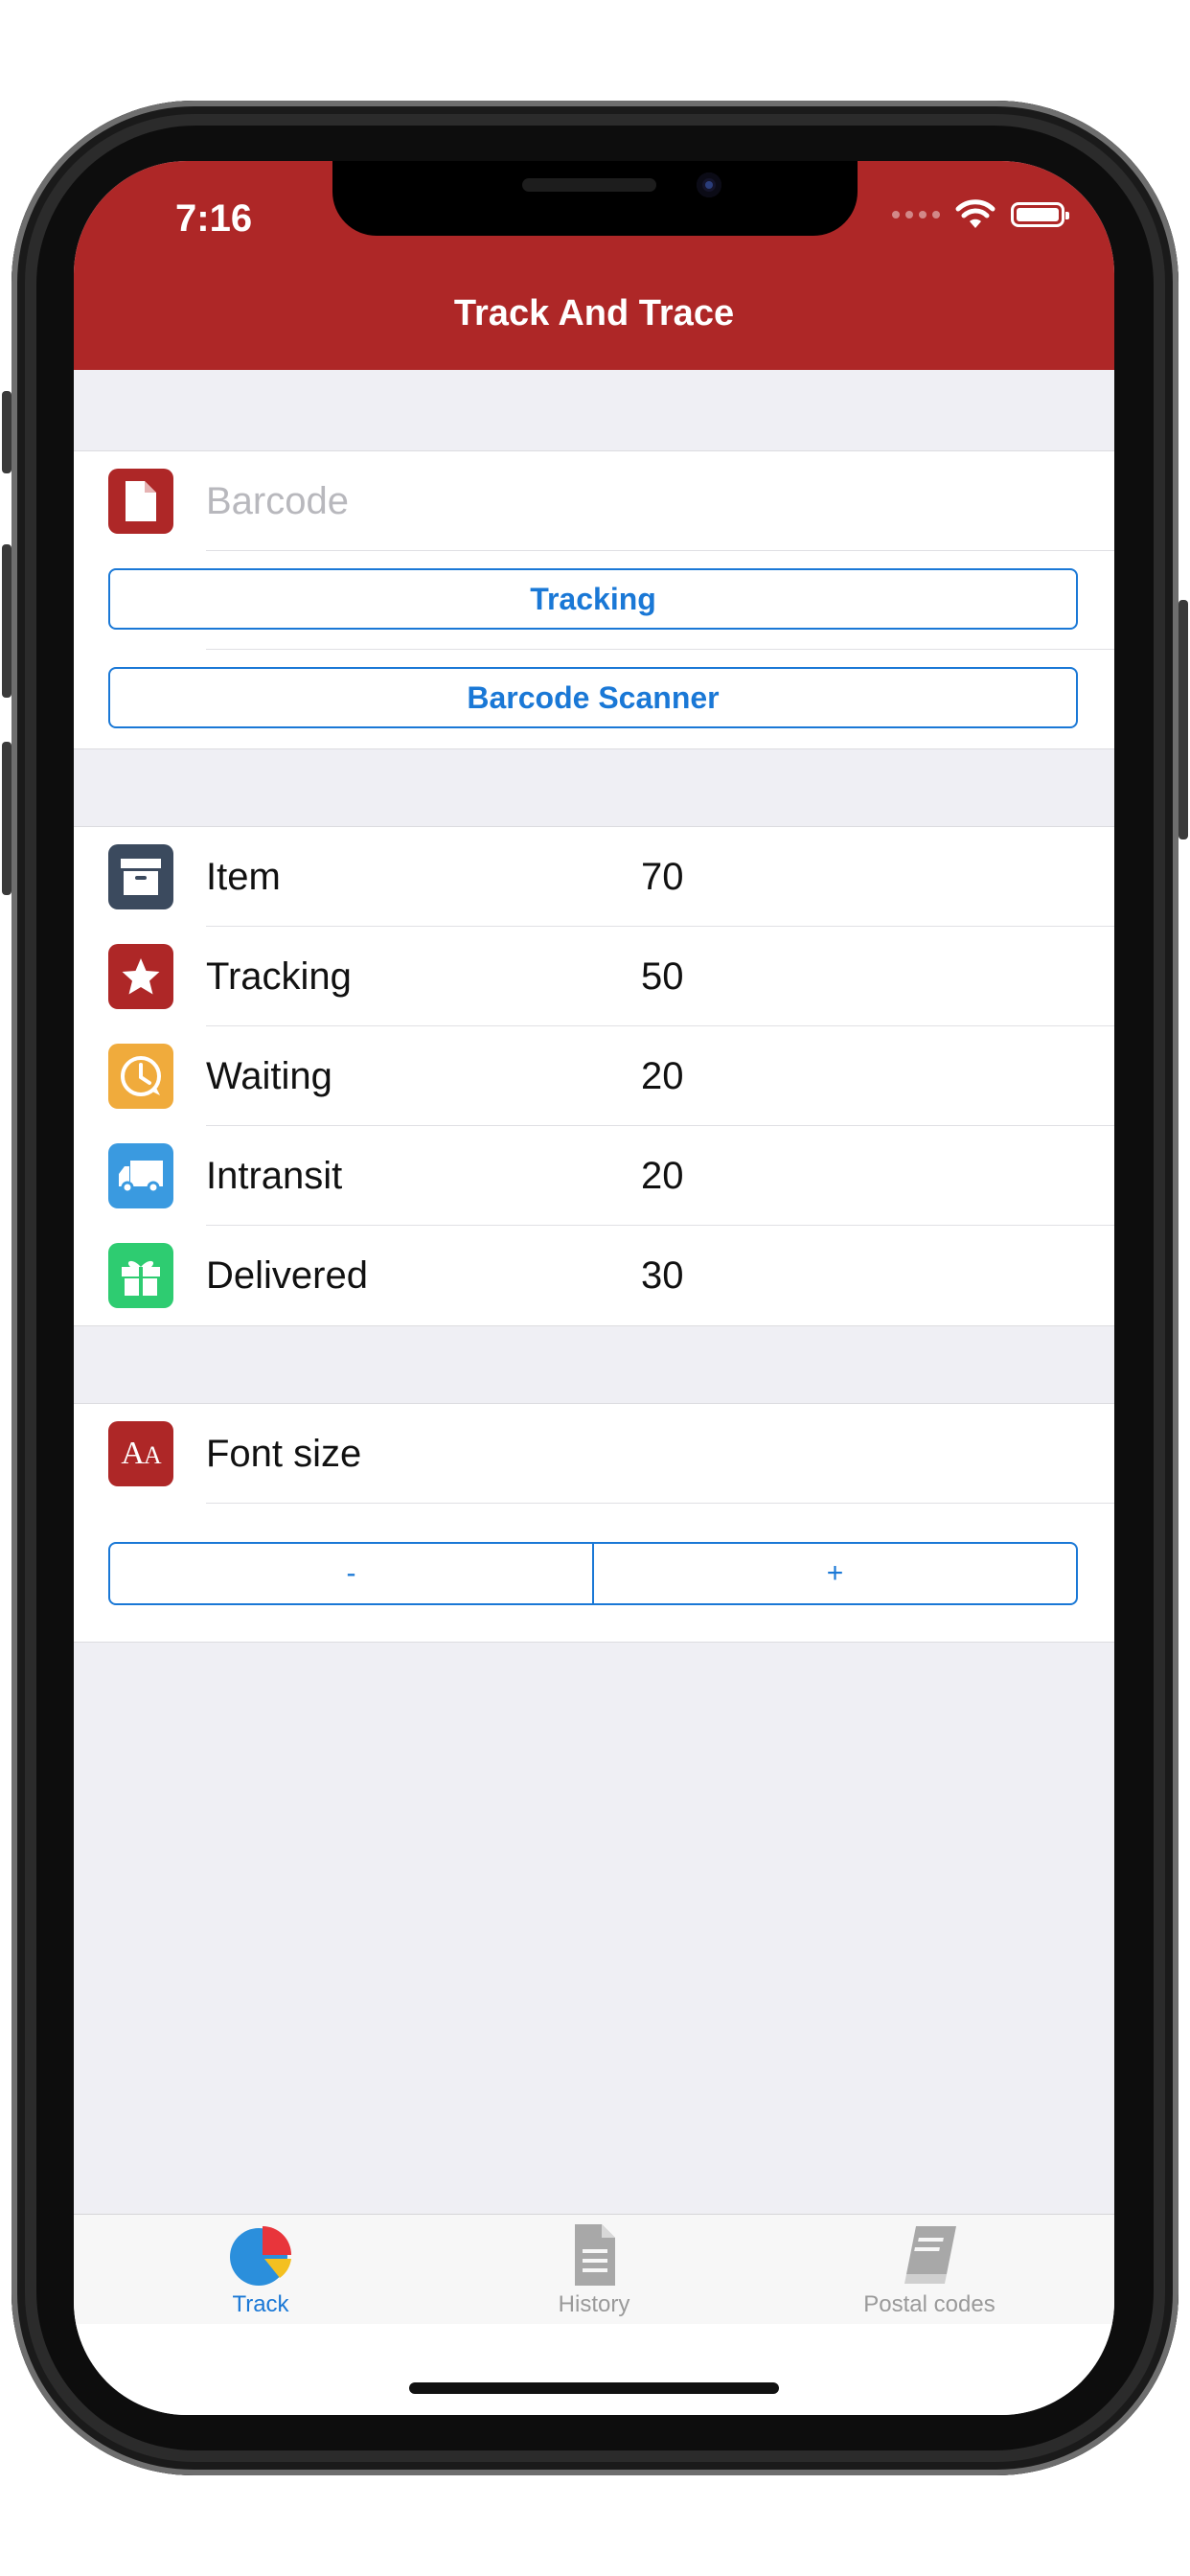 This screenshot has height=2576, width=1190. I want to click on tab-track: Track, so click(261, 2270).